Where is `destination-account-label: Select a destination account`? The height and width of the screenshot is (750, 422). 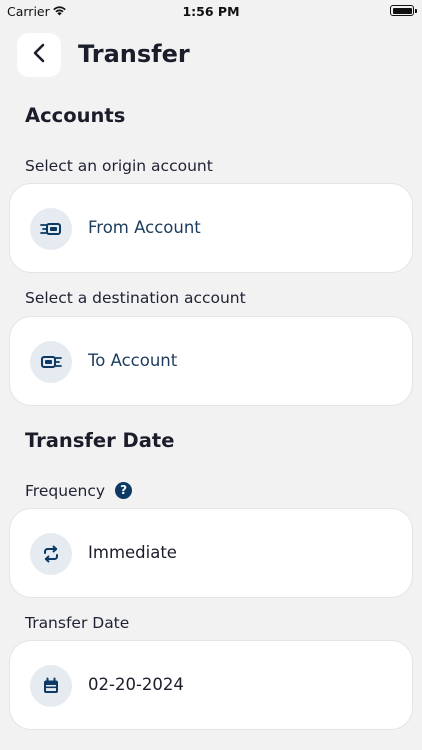 destination-account-label: Select a destination account is located at coordinates (135, 298).